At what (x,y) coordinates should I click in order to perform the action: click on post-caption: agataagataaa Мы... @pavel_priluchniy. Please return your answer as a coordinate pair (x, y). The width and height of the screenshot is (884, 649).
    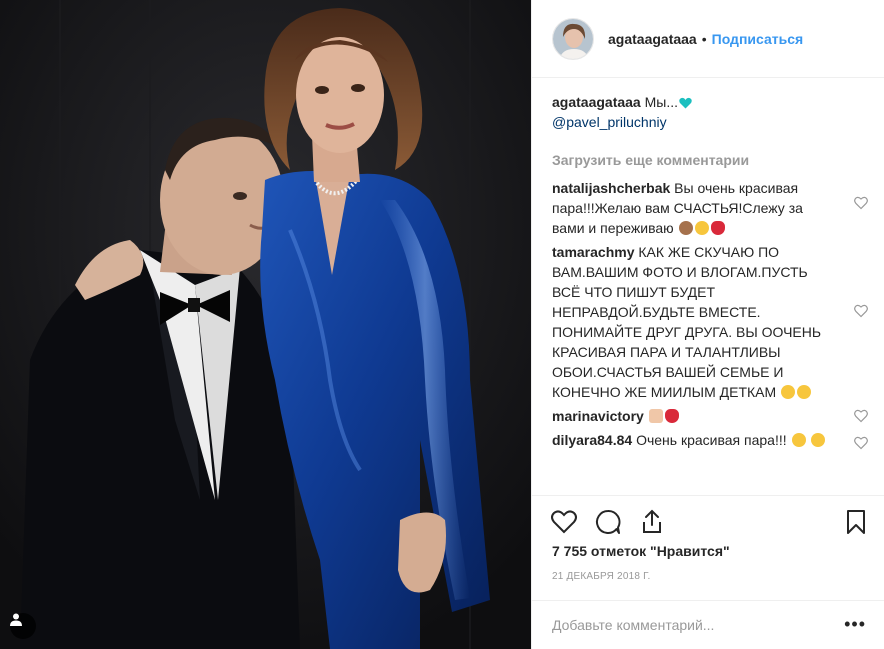
    Looking at the image, I should click on (710, 112).